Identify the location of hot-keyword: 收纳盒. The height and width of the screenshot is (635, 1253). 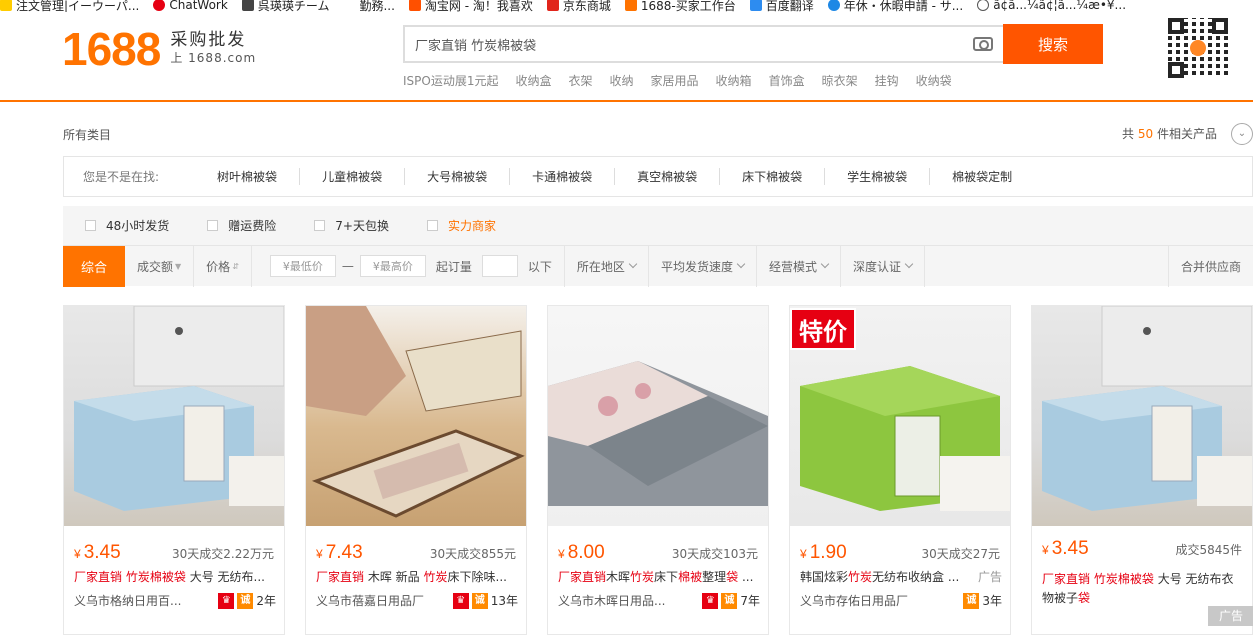
(533, 80).